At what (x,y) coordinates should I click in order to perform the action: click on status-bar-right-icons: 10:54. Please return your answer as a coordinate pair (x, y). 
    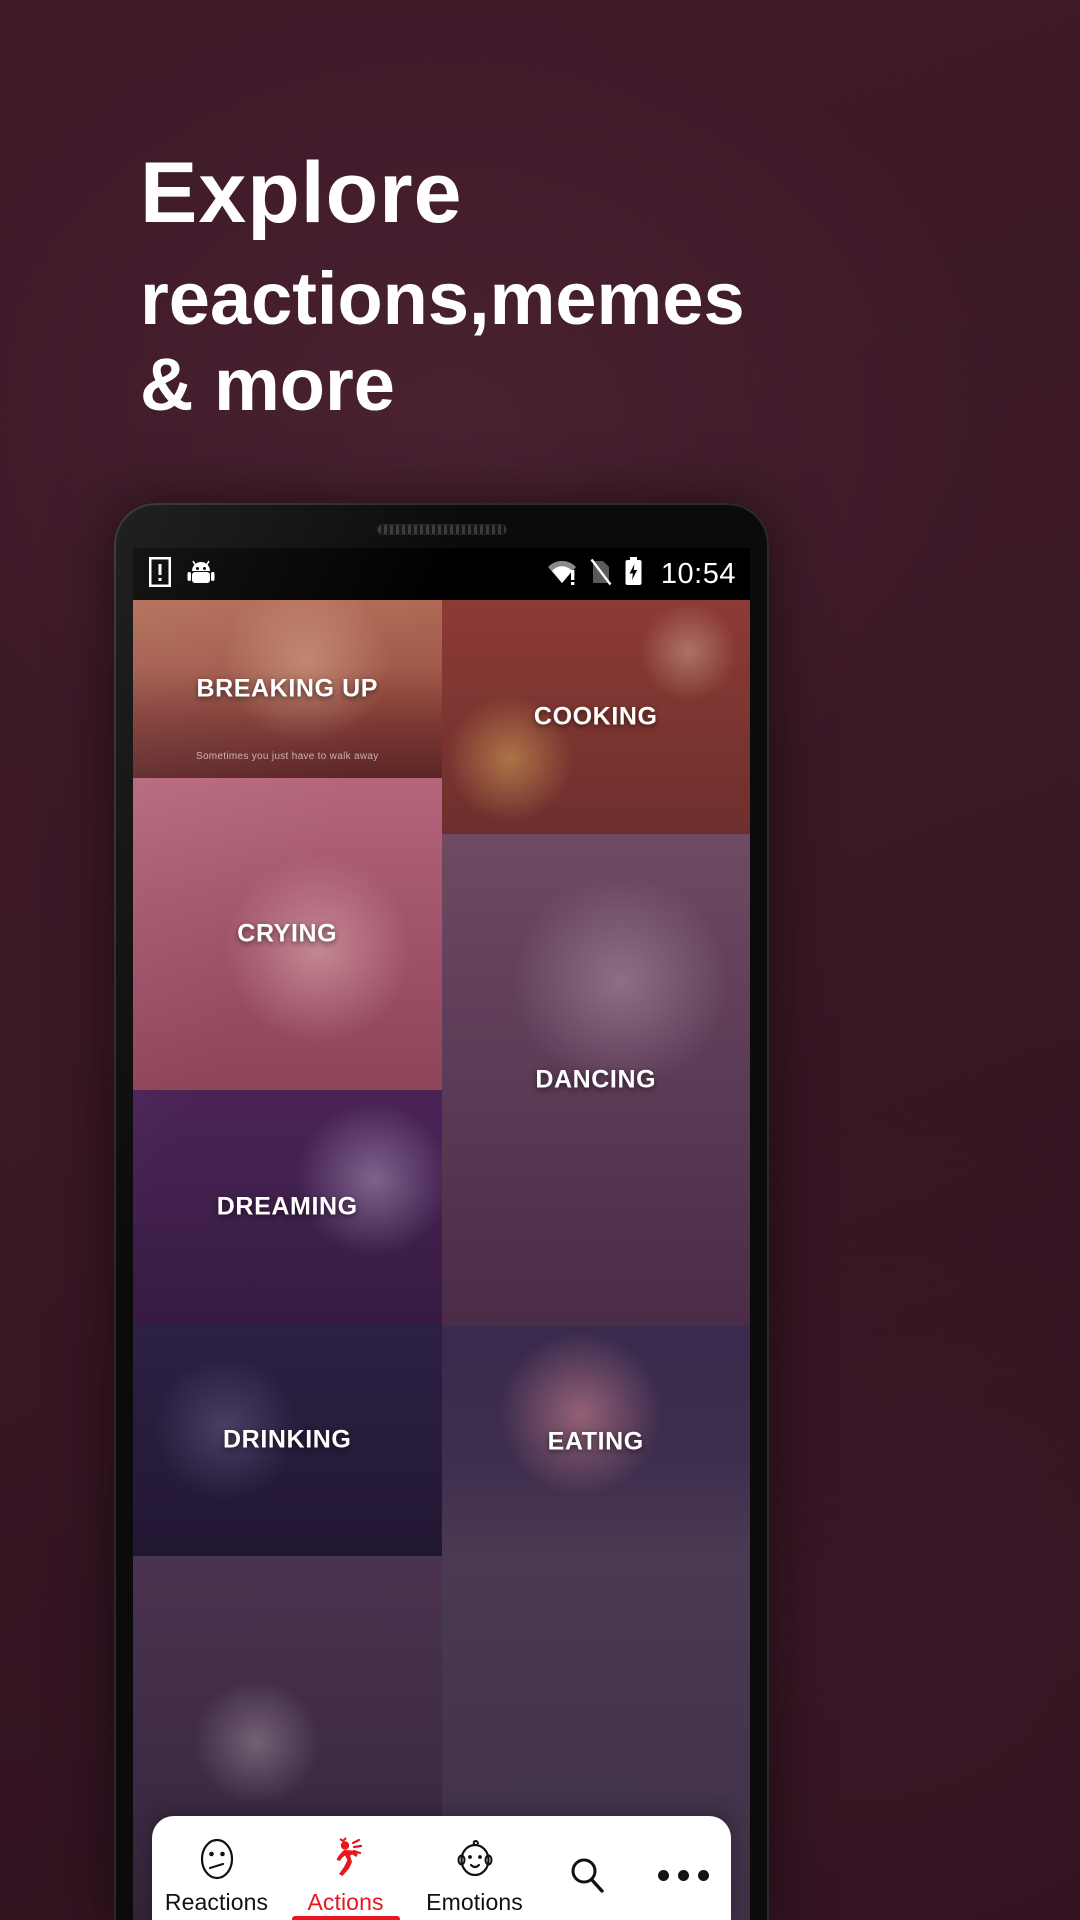
    Looking at the image, I should click on (641, 574).